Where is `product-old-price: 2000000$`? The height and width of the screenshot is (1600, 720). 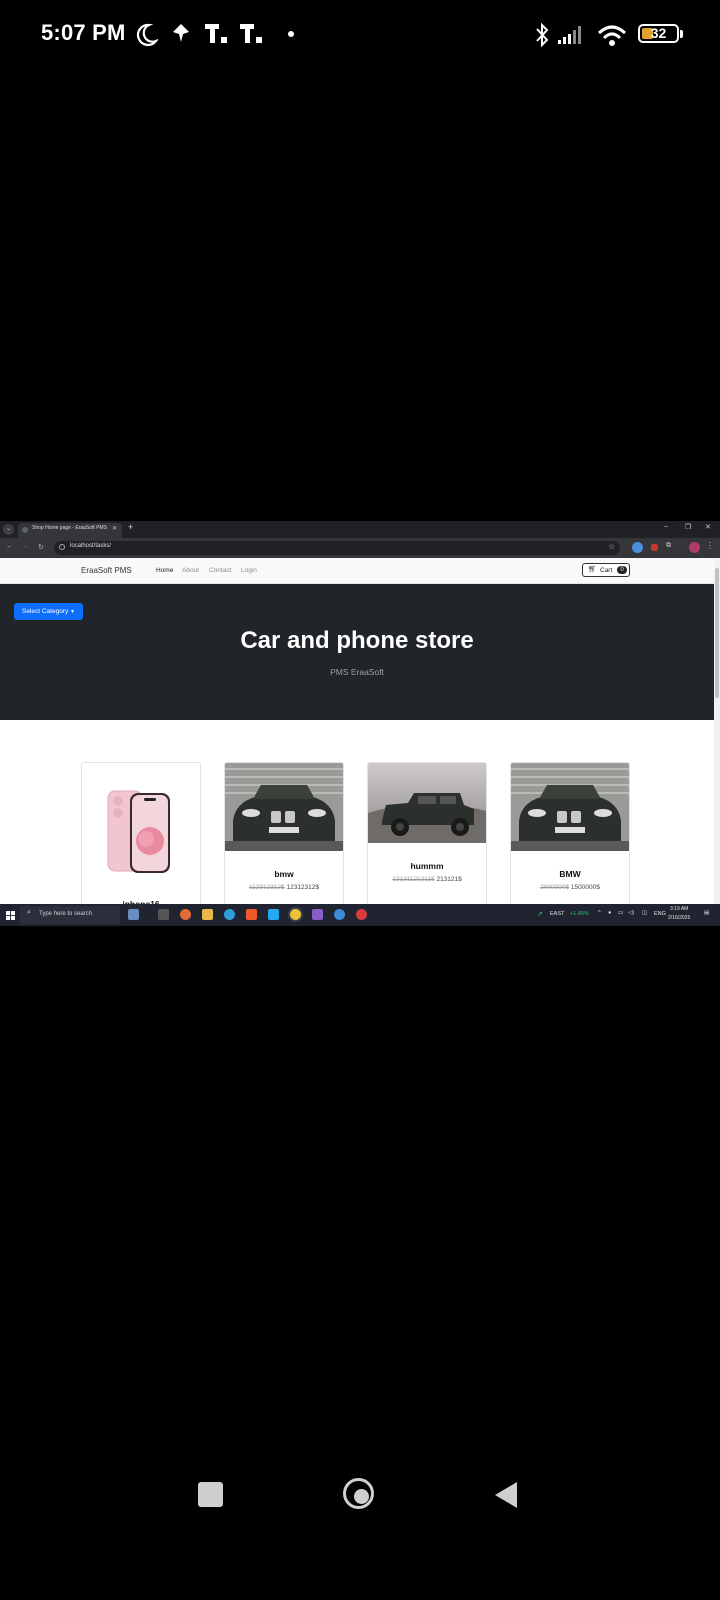
product-old-price: 2000000$ is located at coordinates (555, 887).